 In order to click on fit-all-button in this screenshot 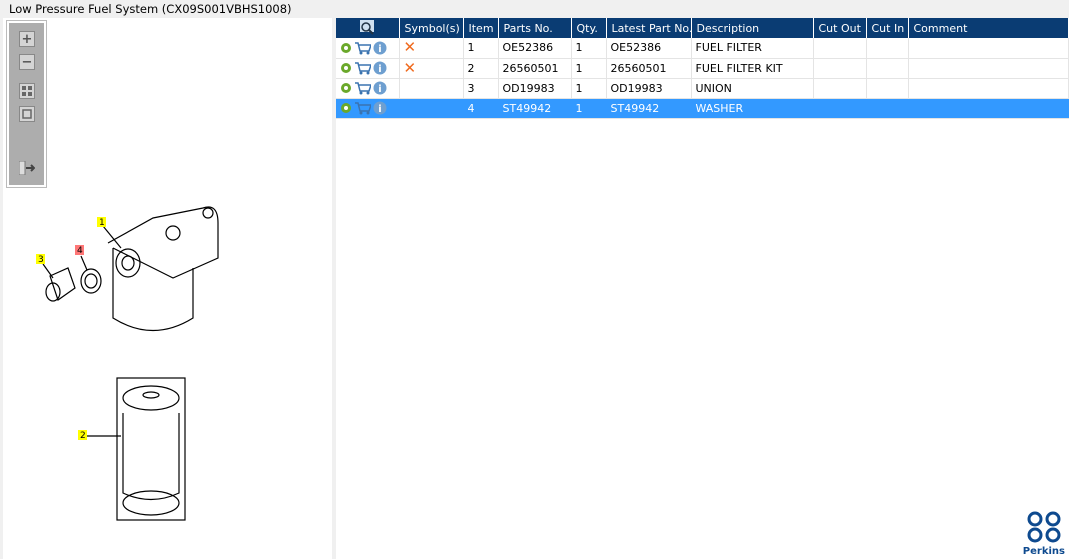, I will do `click(27, 91)`.